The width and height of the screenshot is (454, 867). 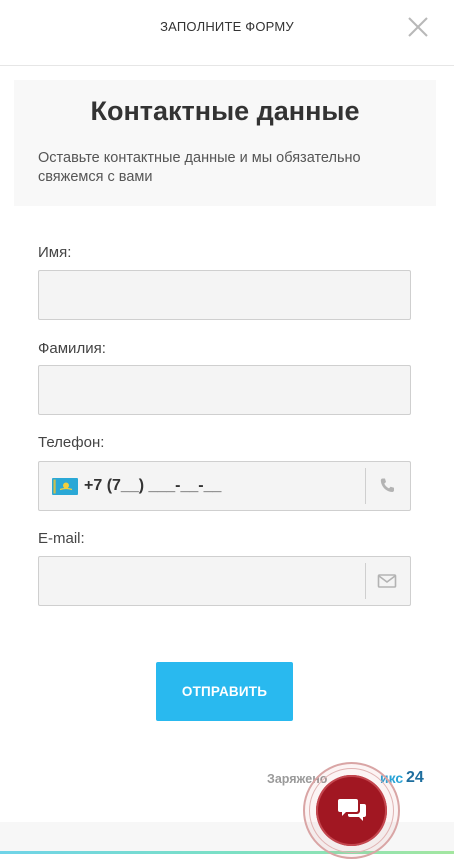 I want to click on close-icon, so click(x=418, y=27).